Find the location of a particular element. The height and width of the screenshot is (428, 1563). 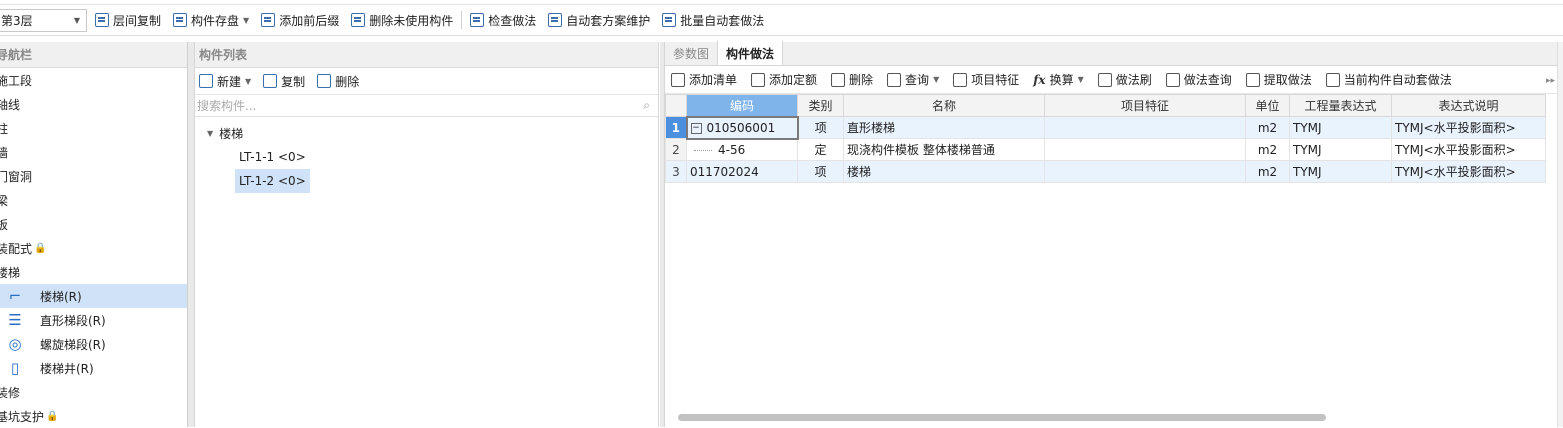

nav-subitem-stair: ⌐ 楼梯(R) is located at coordinates (93, 296).